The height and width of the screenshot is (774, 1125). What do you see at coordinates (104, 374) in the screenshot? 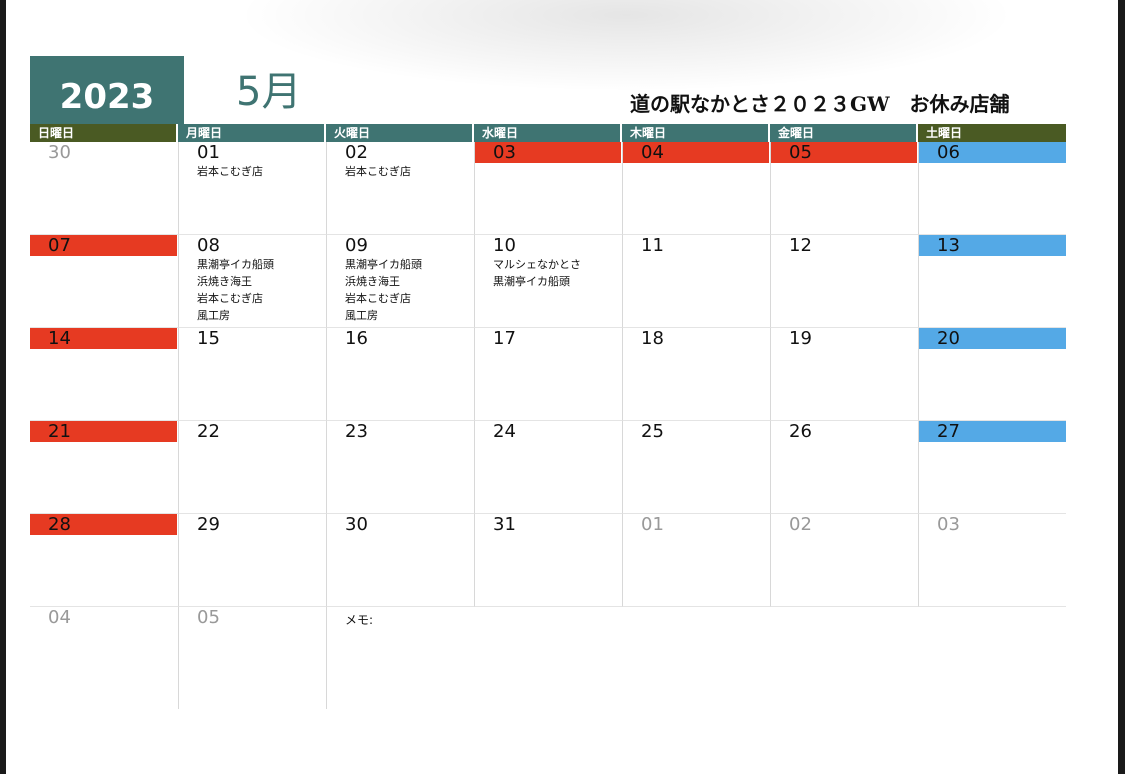
I see `day-cell: 14` at bounding box center [104, 374].